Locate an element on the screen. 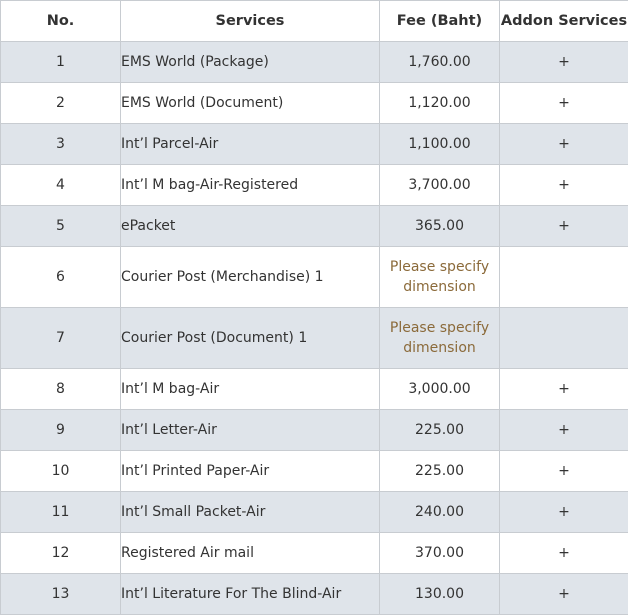 The width and height of the screenshot is (628, 615). table-row: 10 Int’l Printed Paper-Air 225.00 + is located at coordinates (314, 471).